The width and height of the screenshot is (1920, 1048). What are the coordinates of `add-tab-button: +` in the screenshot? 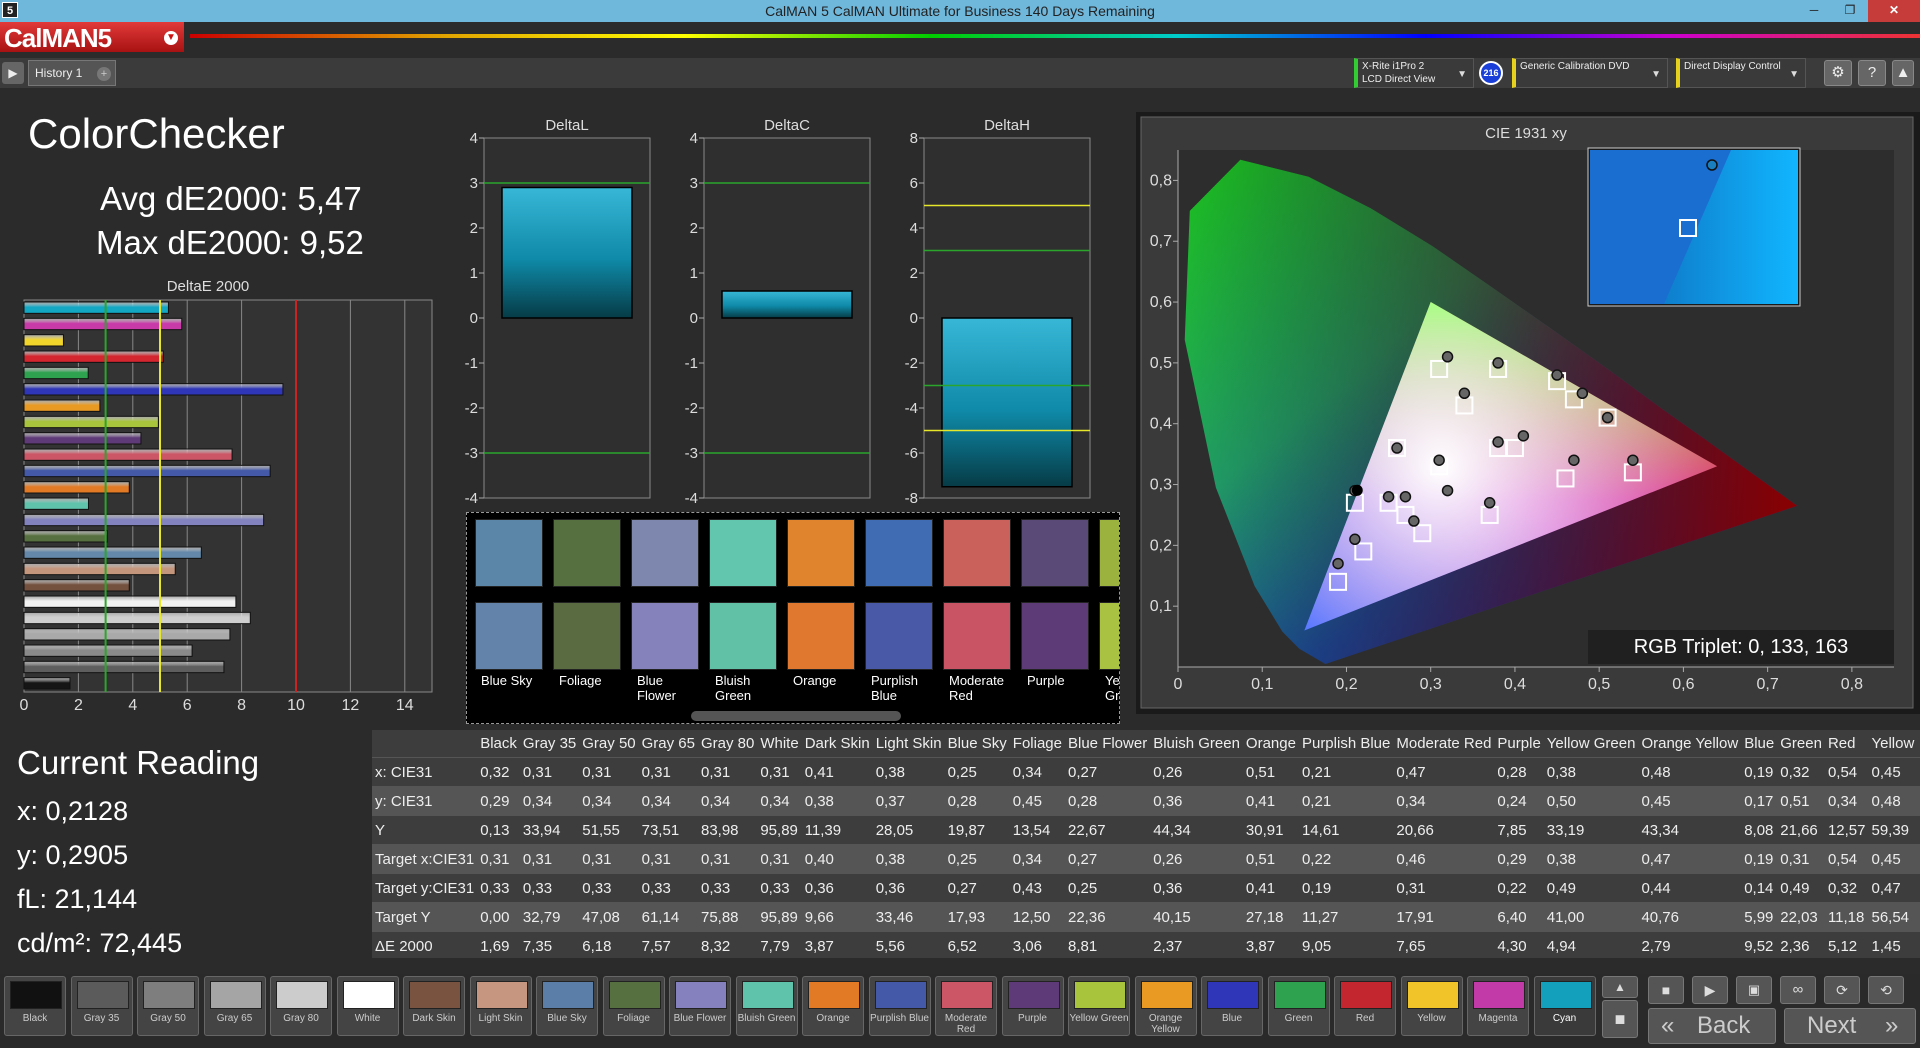 It's located at (104, 74).